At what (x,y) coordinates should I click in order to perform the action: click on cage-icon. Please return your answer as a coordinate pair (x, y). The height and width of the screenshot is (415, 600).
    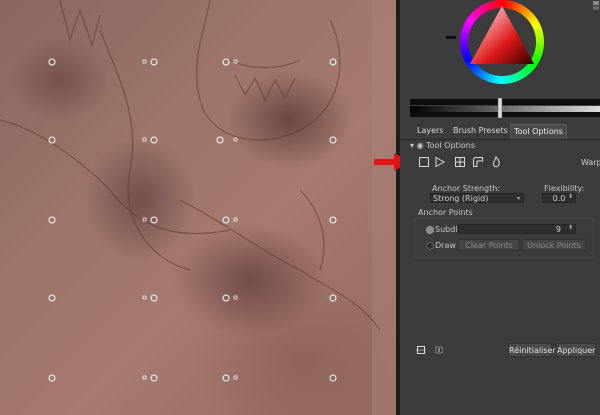
    Looking at the image, I should click on (478, 162).